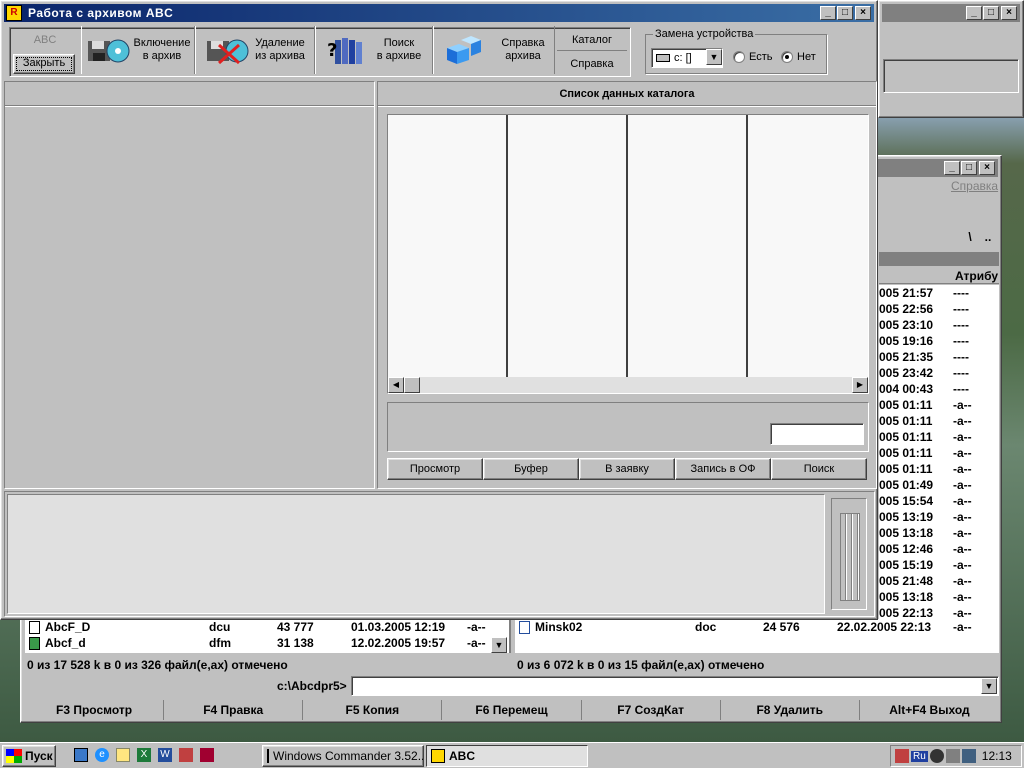  Describe the element at coordinates (974, 13) in the screenshot. I see `minimize-icon: _` at that location.